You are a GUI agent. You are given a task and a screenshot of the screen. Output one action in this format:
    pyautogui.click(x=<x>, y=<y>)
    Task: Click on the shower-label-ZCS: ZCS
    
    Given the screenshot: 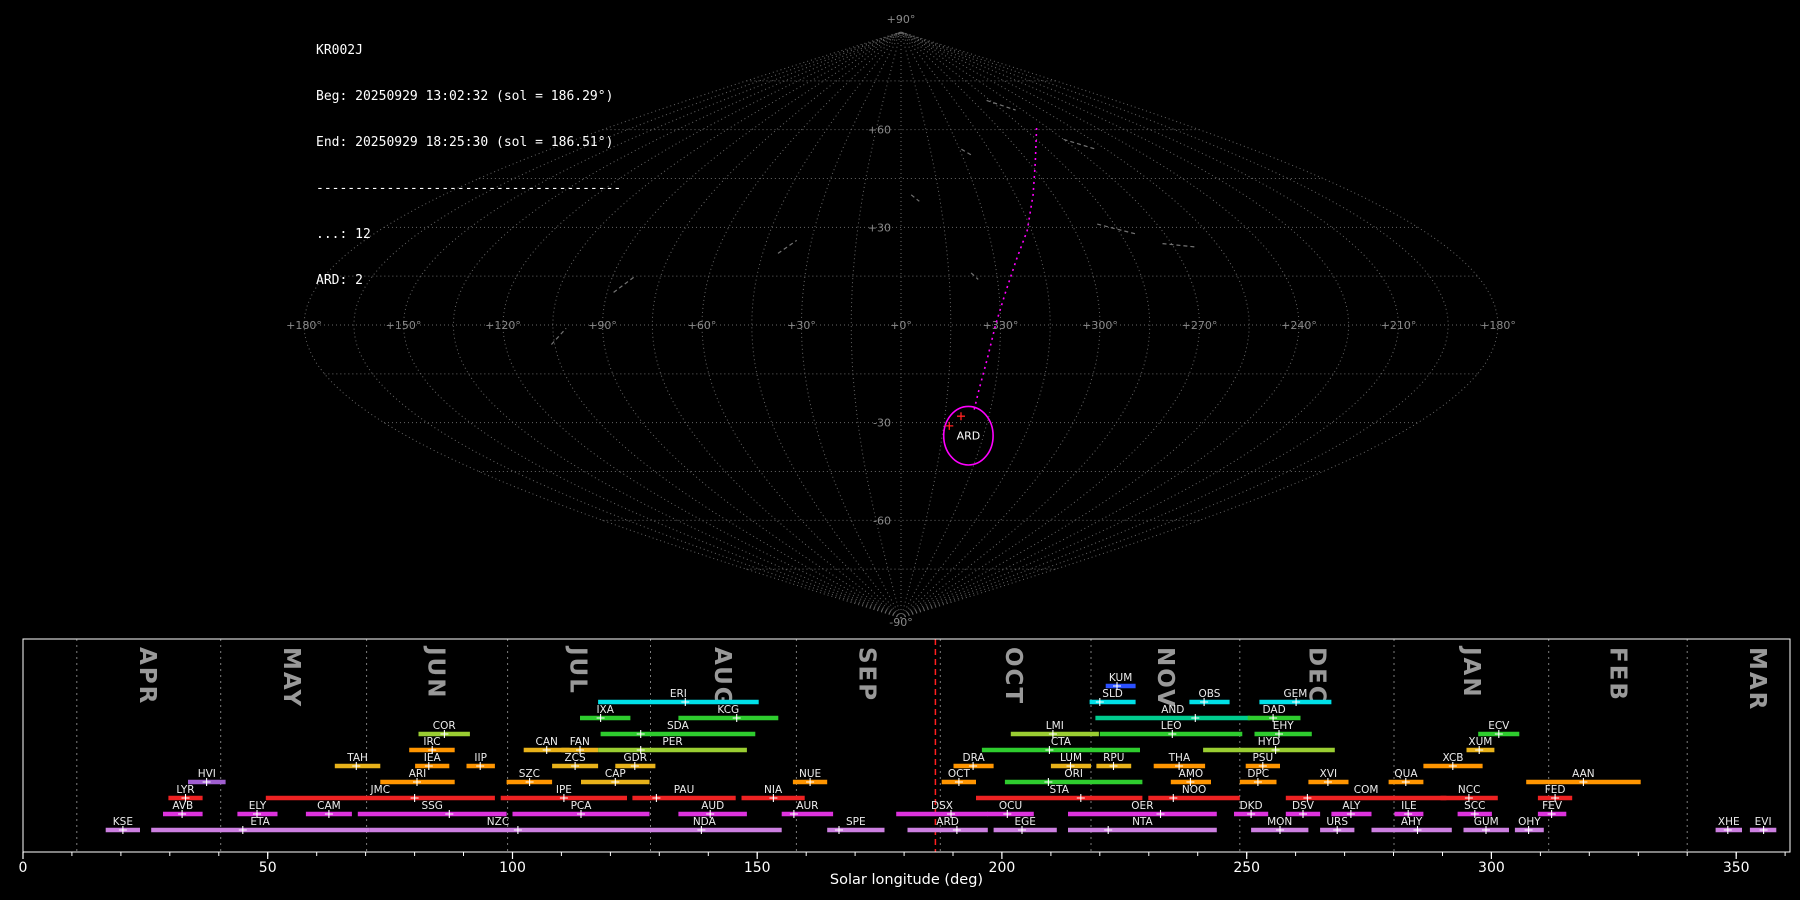 What is the action you would take?
    pyautogui.click(x=575, y=758)
    